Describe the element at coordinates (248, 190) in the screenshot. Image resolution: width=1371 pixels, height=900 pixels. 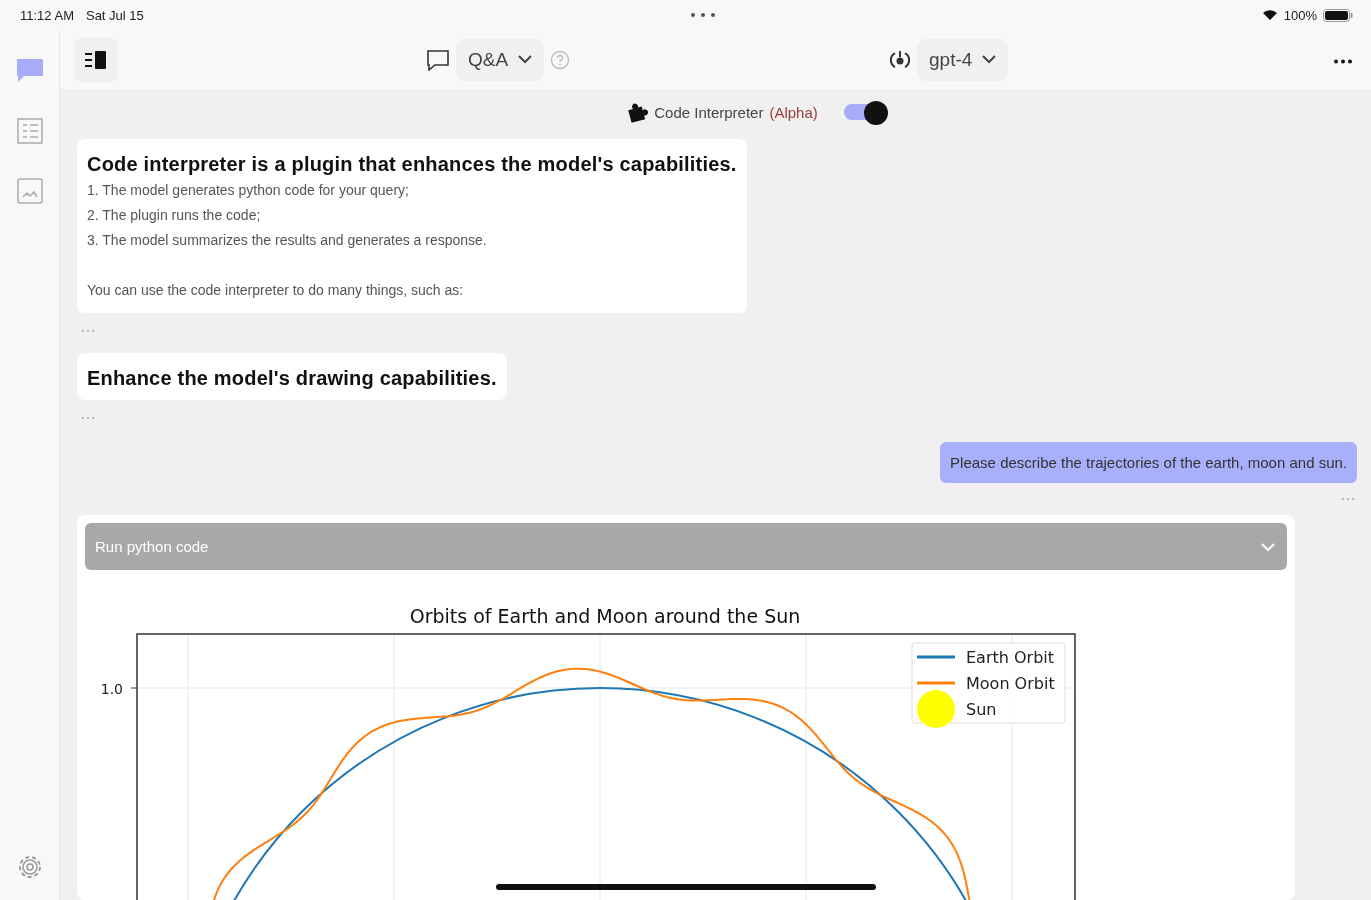
I see `message-text: 1. The model generates python code for your query;` at that location.